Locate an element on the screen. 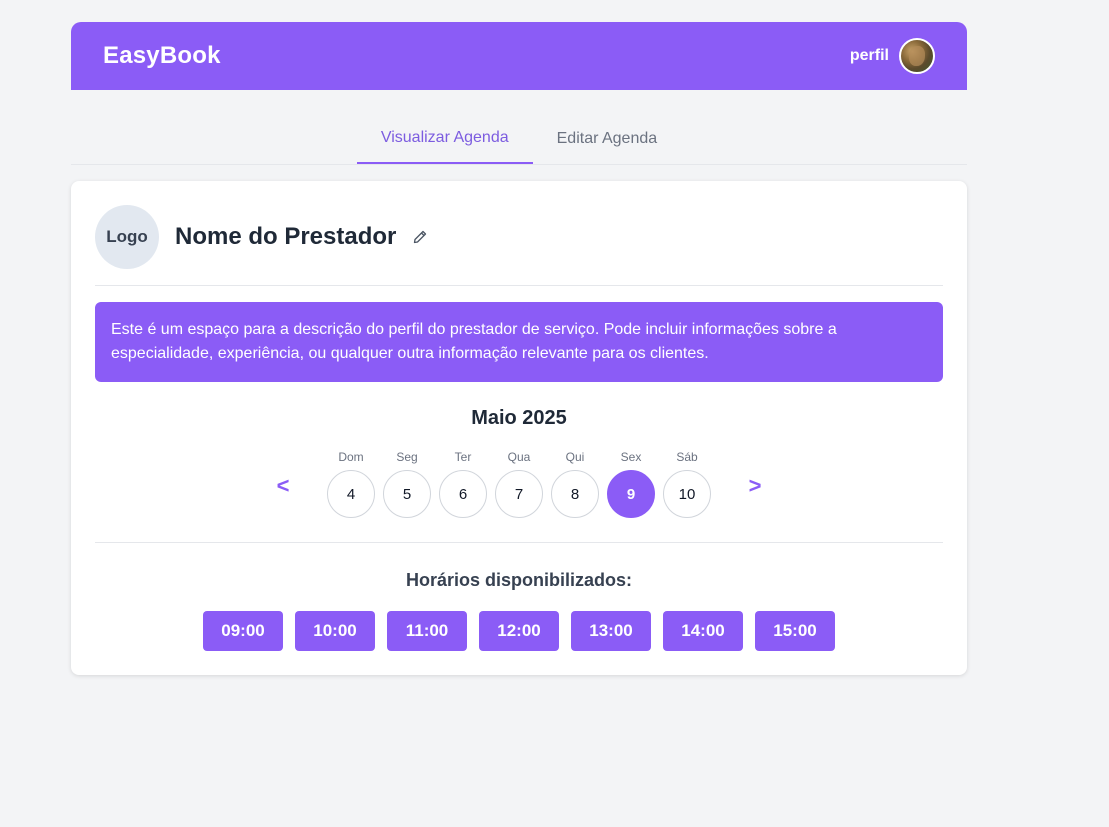 The image size is (1109, 827). next-week-button: > is located at coordinates (755, 486).